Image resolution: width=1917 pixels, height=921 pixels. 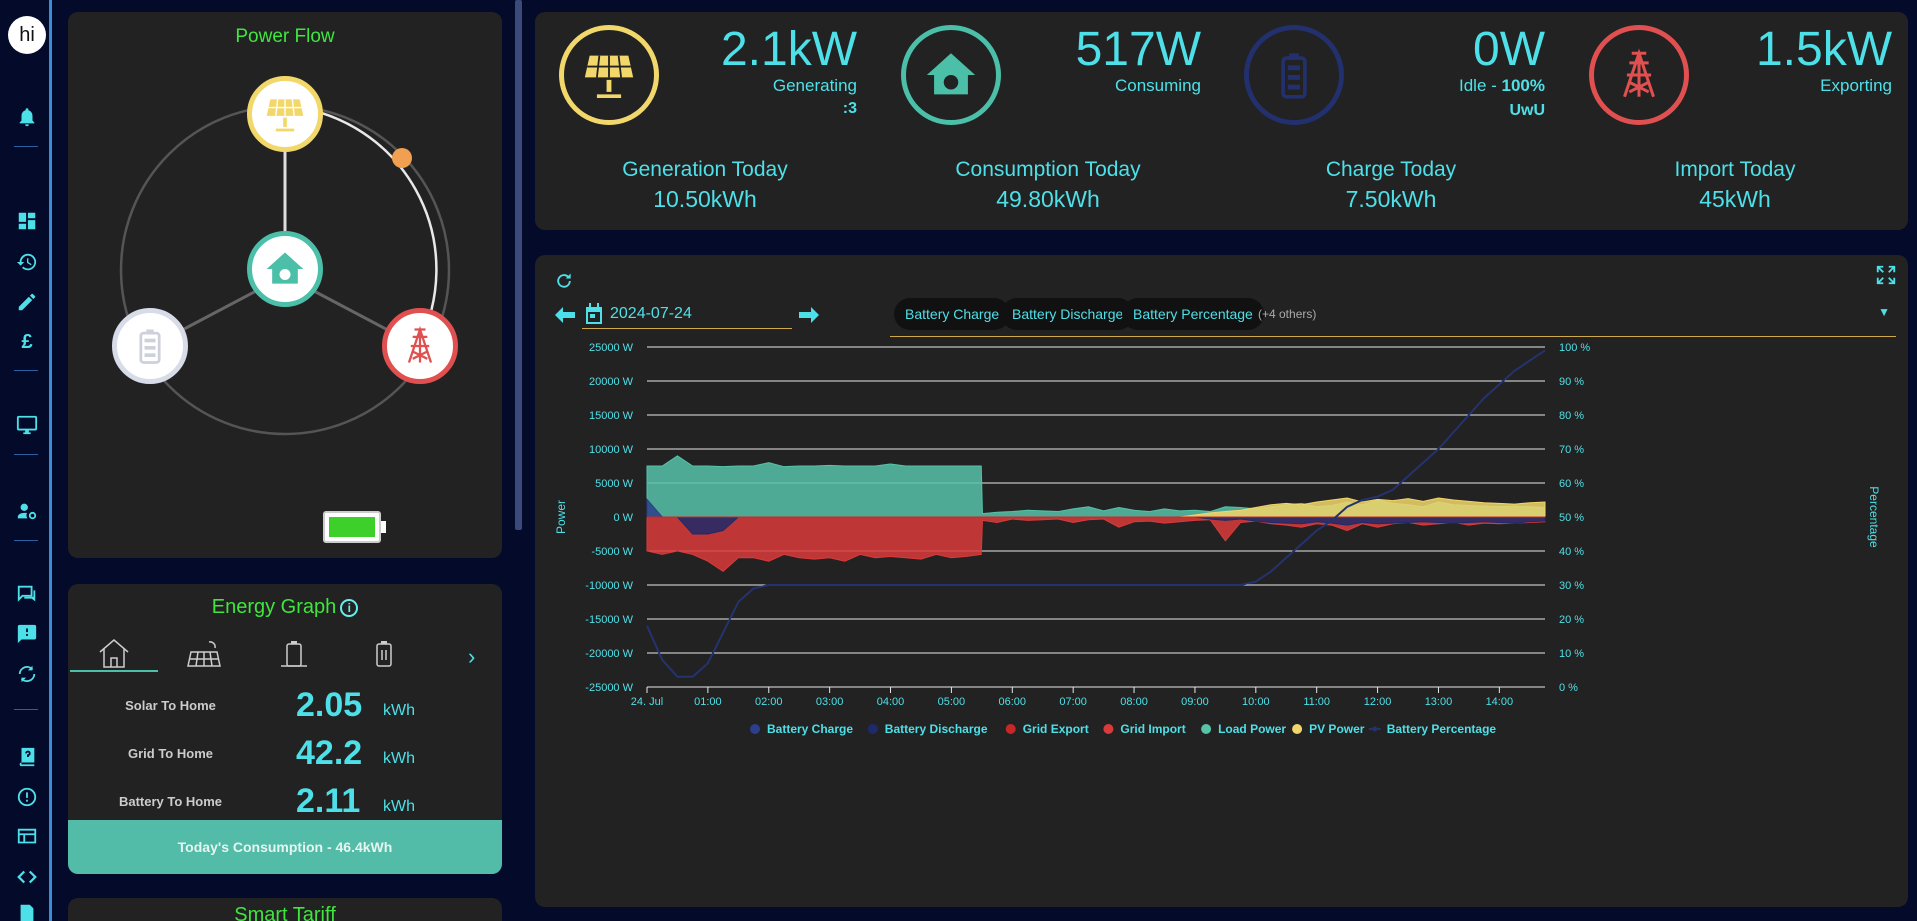 What do you see at coordinates (27, 342) in the screenshot?
I see `pound-icon: £` at bounding box center [27, 342].